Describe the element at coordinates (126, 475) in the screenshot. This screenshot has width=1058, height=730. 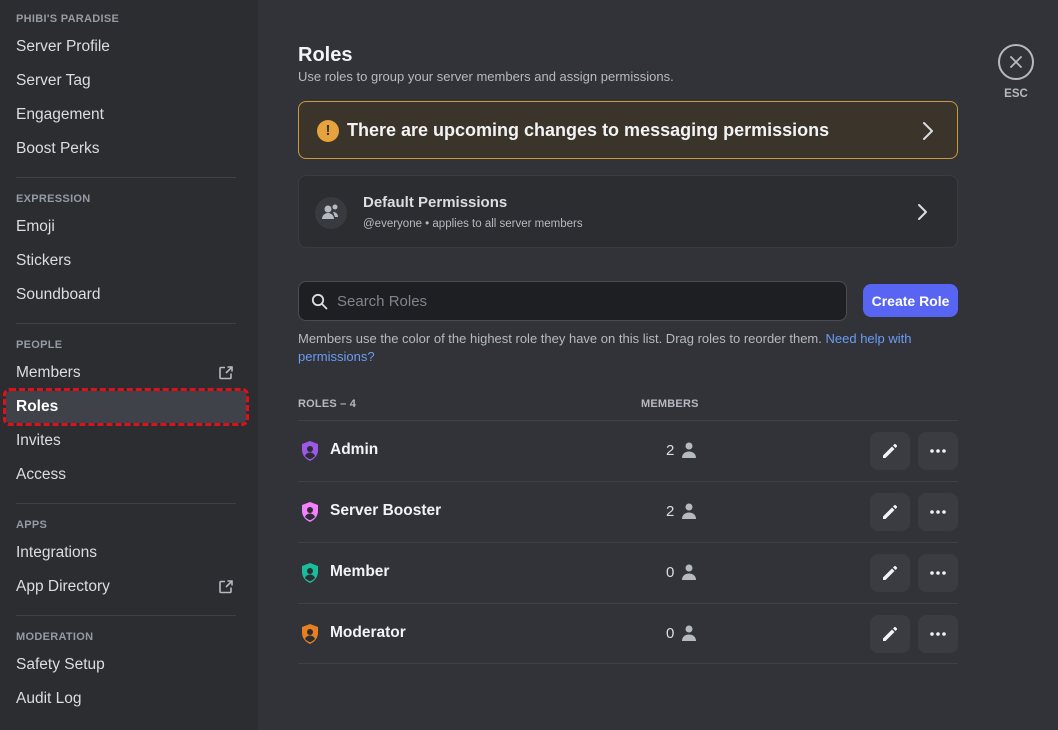
I see `sidebar-item-access: Access` at that location.